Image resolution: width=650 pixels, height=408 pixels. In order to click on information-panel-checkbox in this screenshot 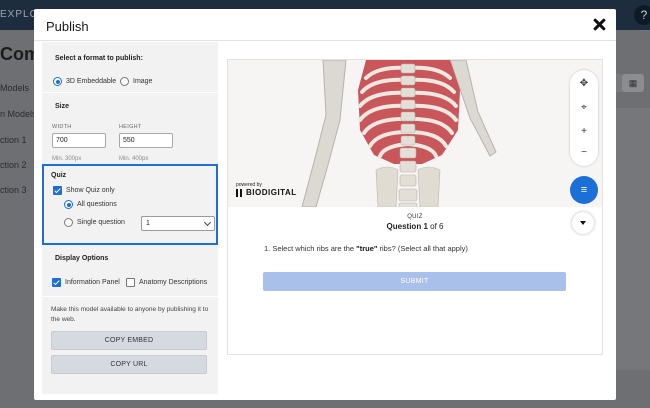, I will do `click(56, 282)`.